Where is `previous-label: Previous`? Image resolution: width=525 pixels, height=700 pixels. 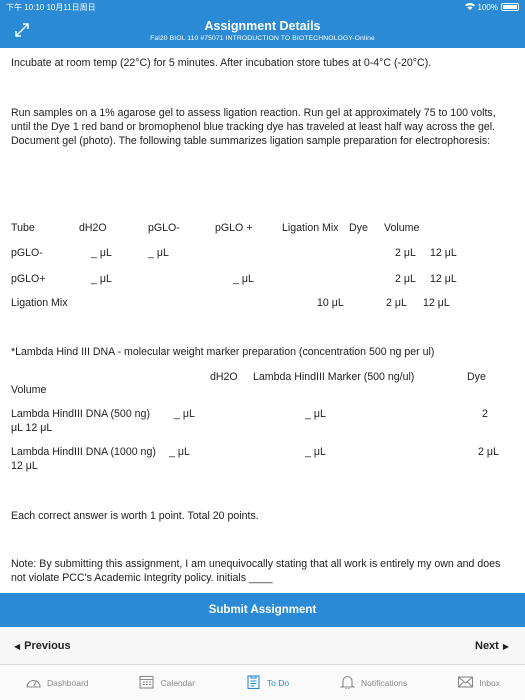
previous-label: Previous is located at coordinates (47, 646).